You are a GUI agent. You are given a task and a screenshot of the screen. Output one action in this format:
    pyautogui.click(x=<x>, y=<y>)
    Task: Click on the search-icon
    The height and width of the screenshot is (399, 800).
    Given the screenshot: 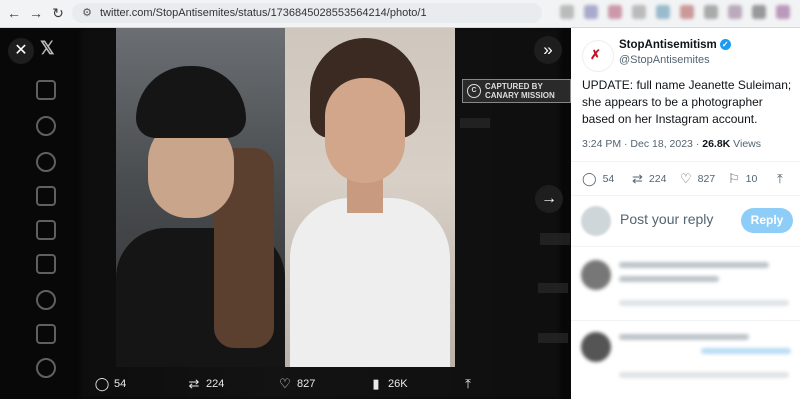 What is the action you would take?
    pyautogui.click(x=46, y=126)
    